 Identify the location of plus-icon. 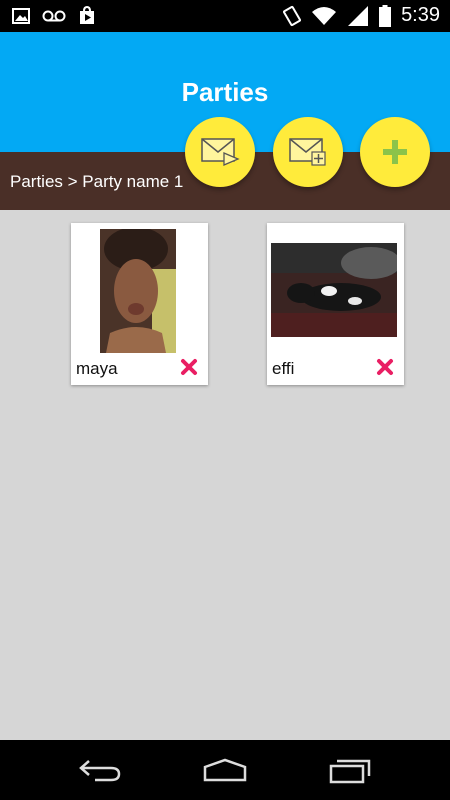
(395, 152).